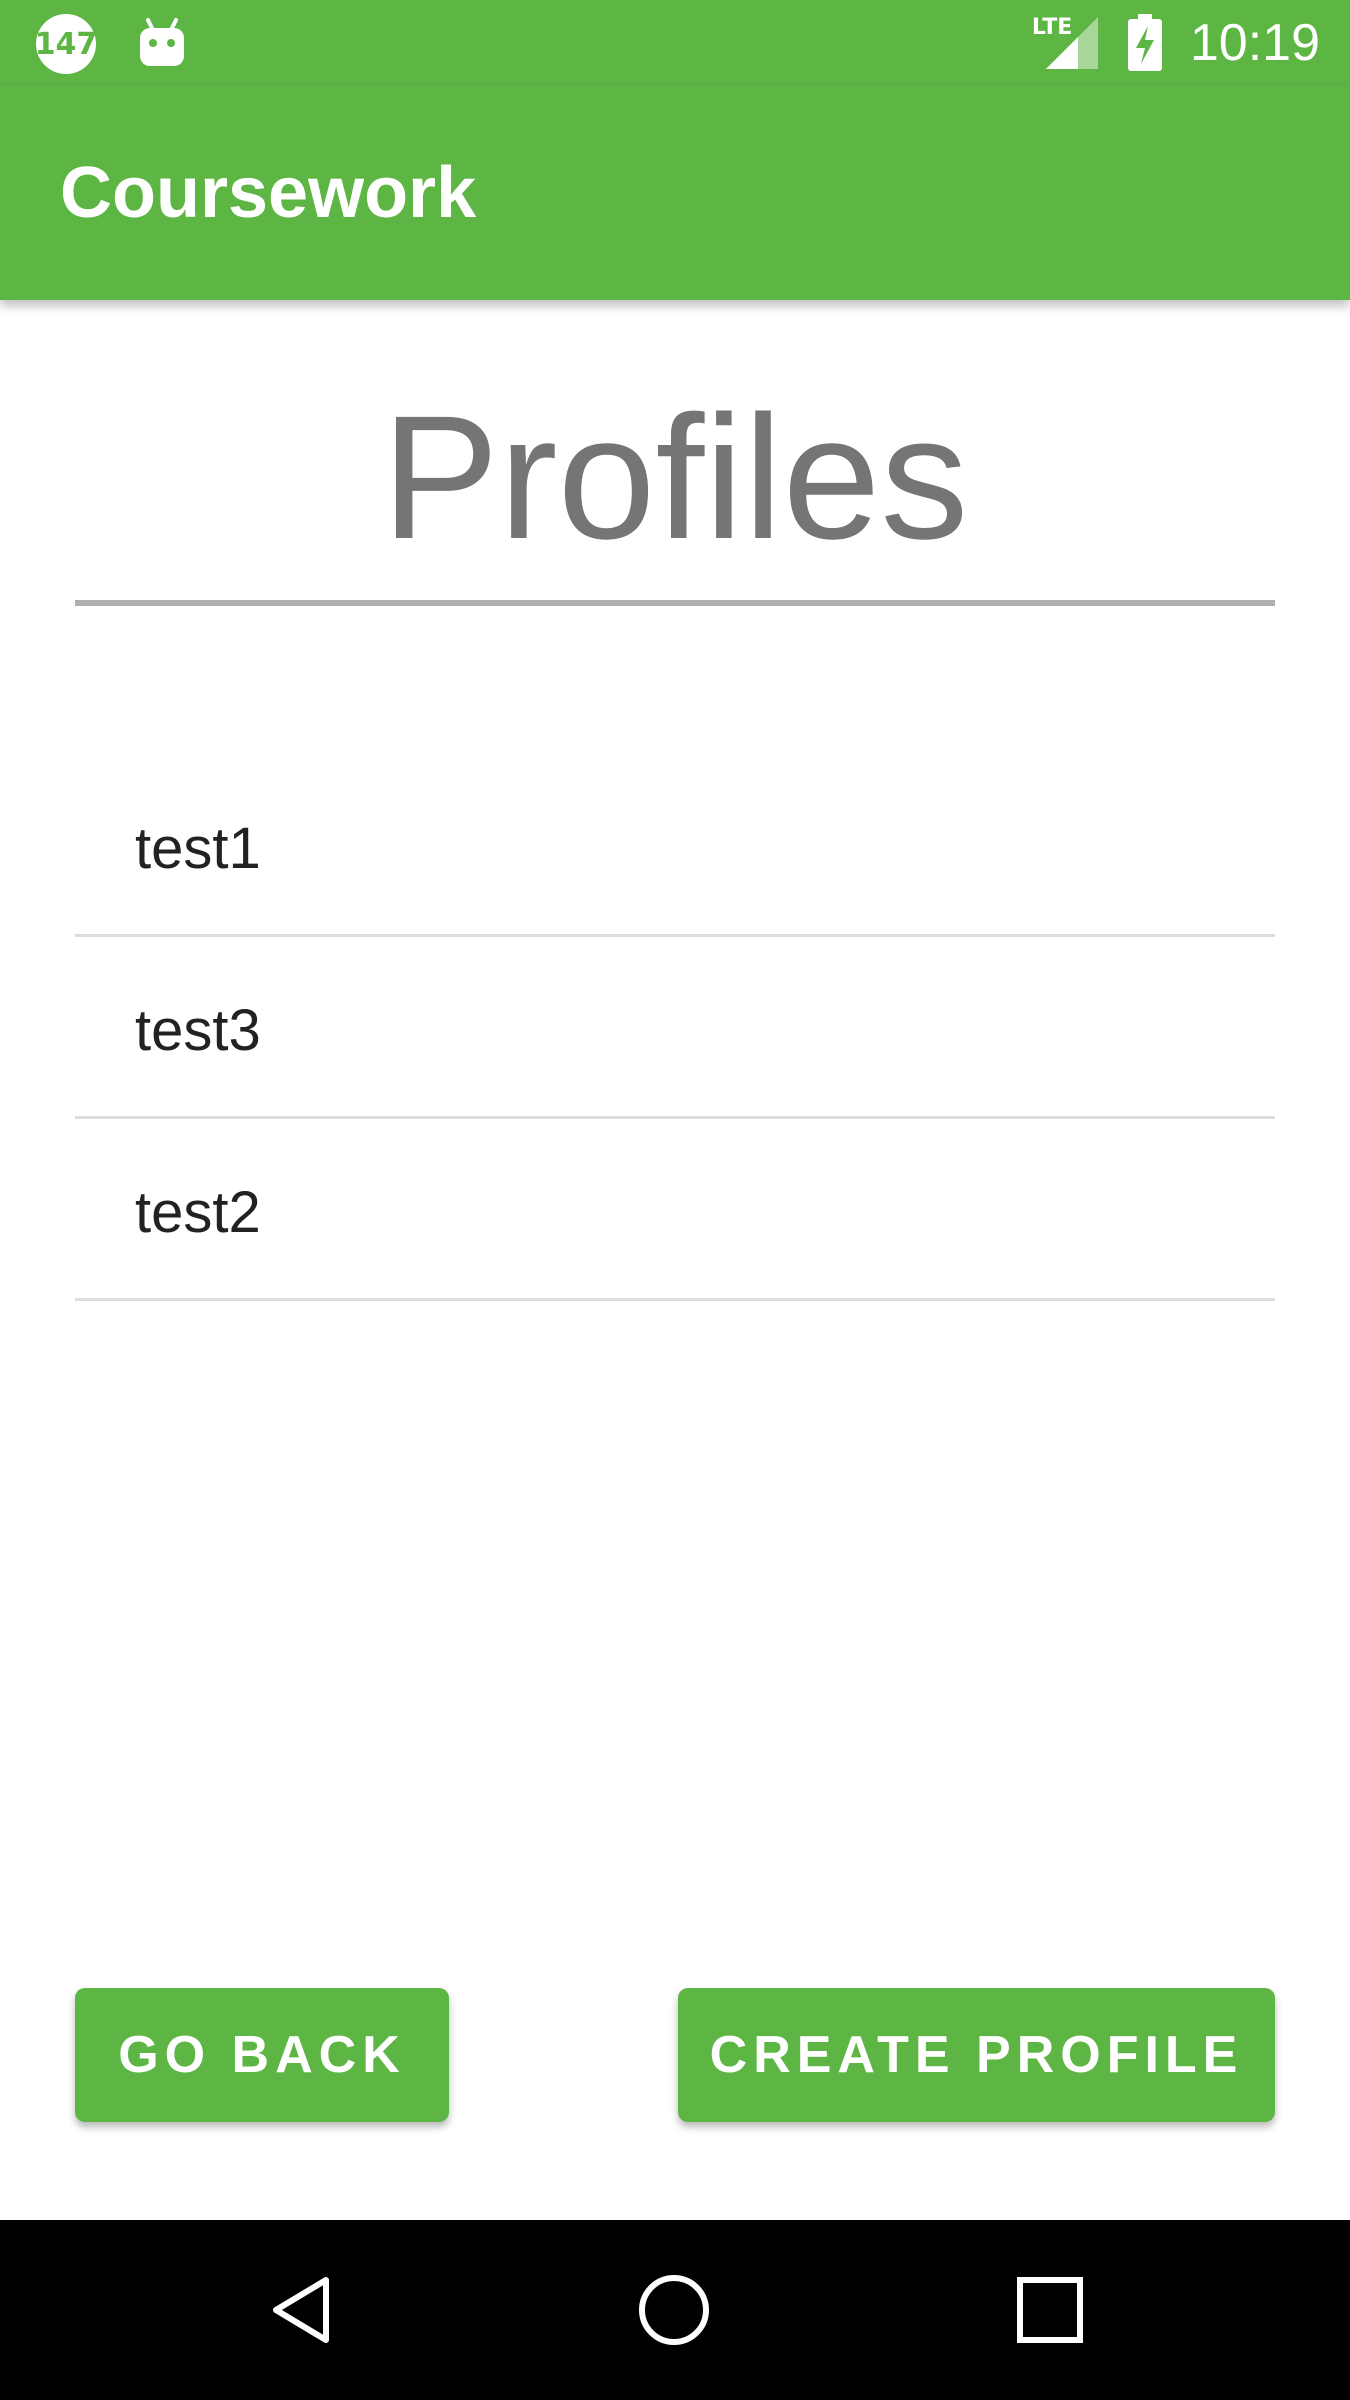  What do you see at coordinates (1176, 43) in the screenshot?
I see `status-right: LTE 10:19` at bounding box center [1176, 43].